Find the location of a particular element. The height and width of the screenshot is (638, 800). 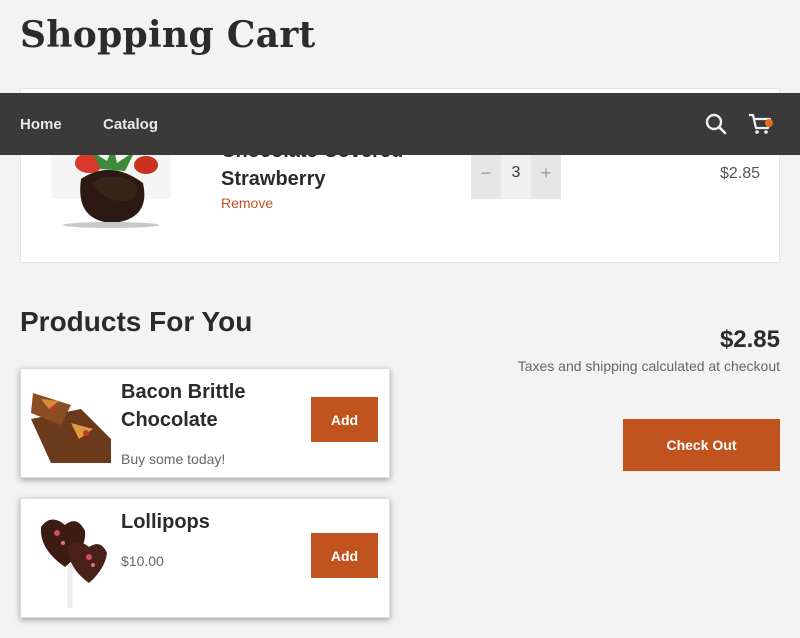

recommended-product-tagline: Buy some today! is located at coordinates (173, 459).